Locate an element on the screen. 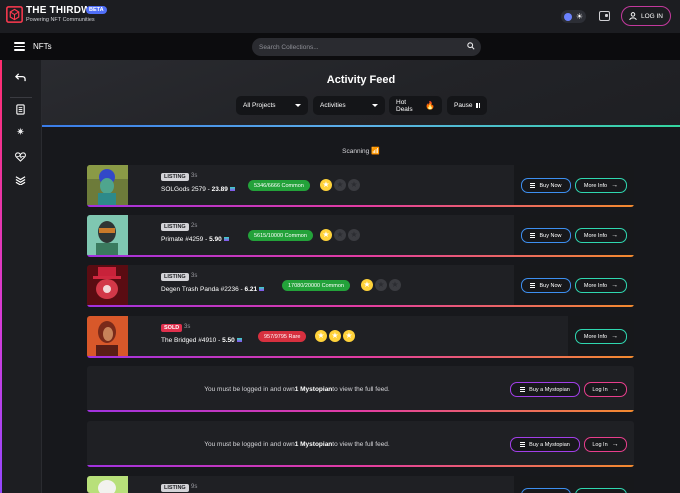 The width and height of the screenshot is (680, 493). item-name: Degen Trash Panda #2236 - 6.21 is located at coordinates (213, 289).